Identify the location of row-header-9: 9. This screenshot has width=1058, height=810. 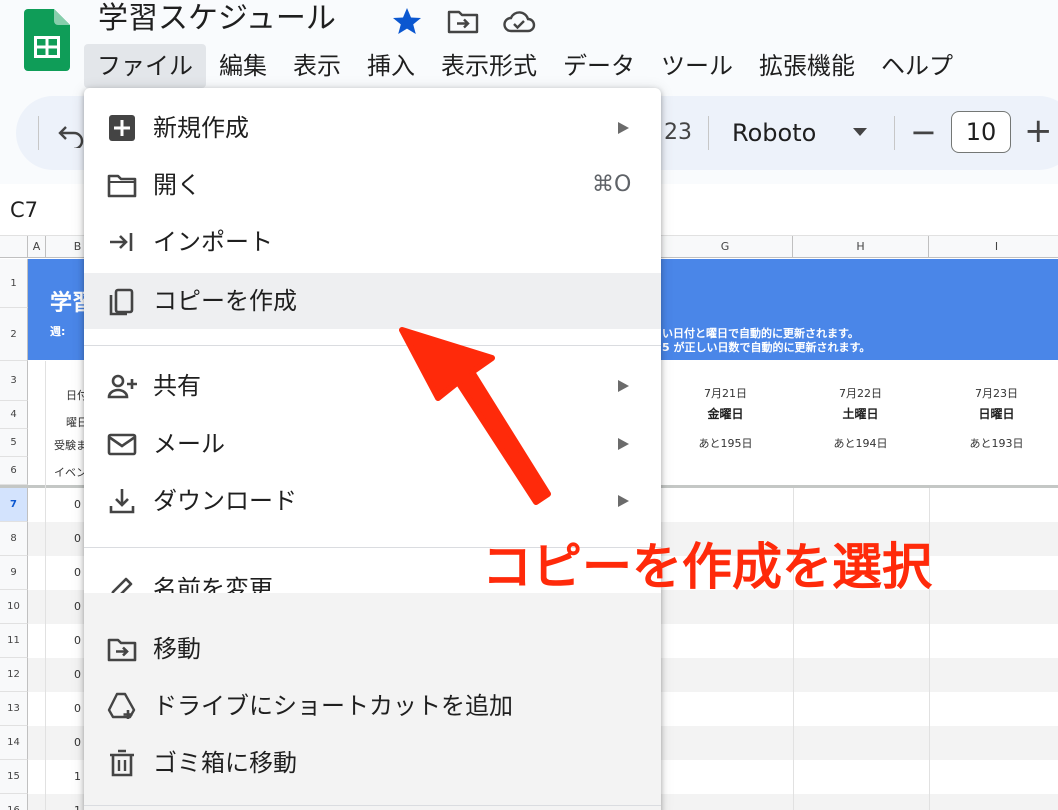
(14, 573).